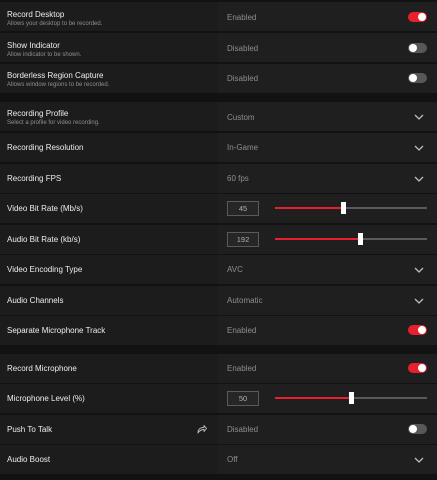  I want to click on setting-label-cell: Audio Channels, so click(108, 300).